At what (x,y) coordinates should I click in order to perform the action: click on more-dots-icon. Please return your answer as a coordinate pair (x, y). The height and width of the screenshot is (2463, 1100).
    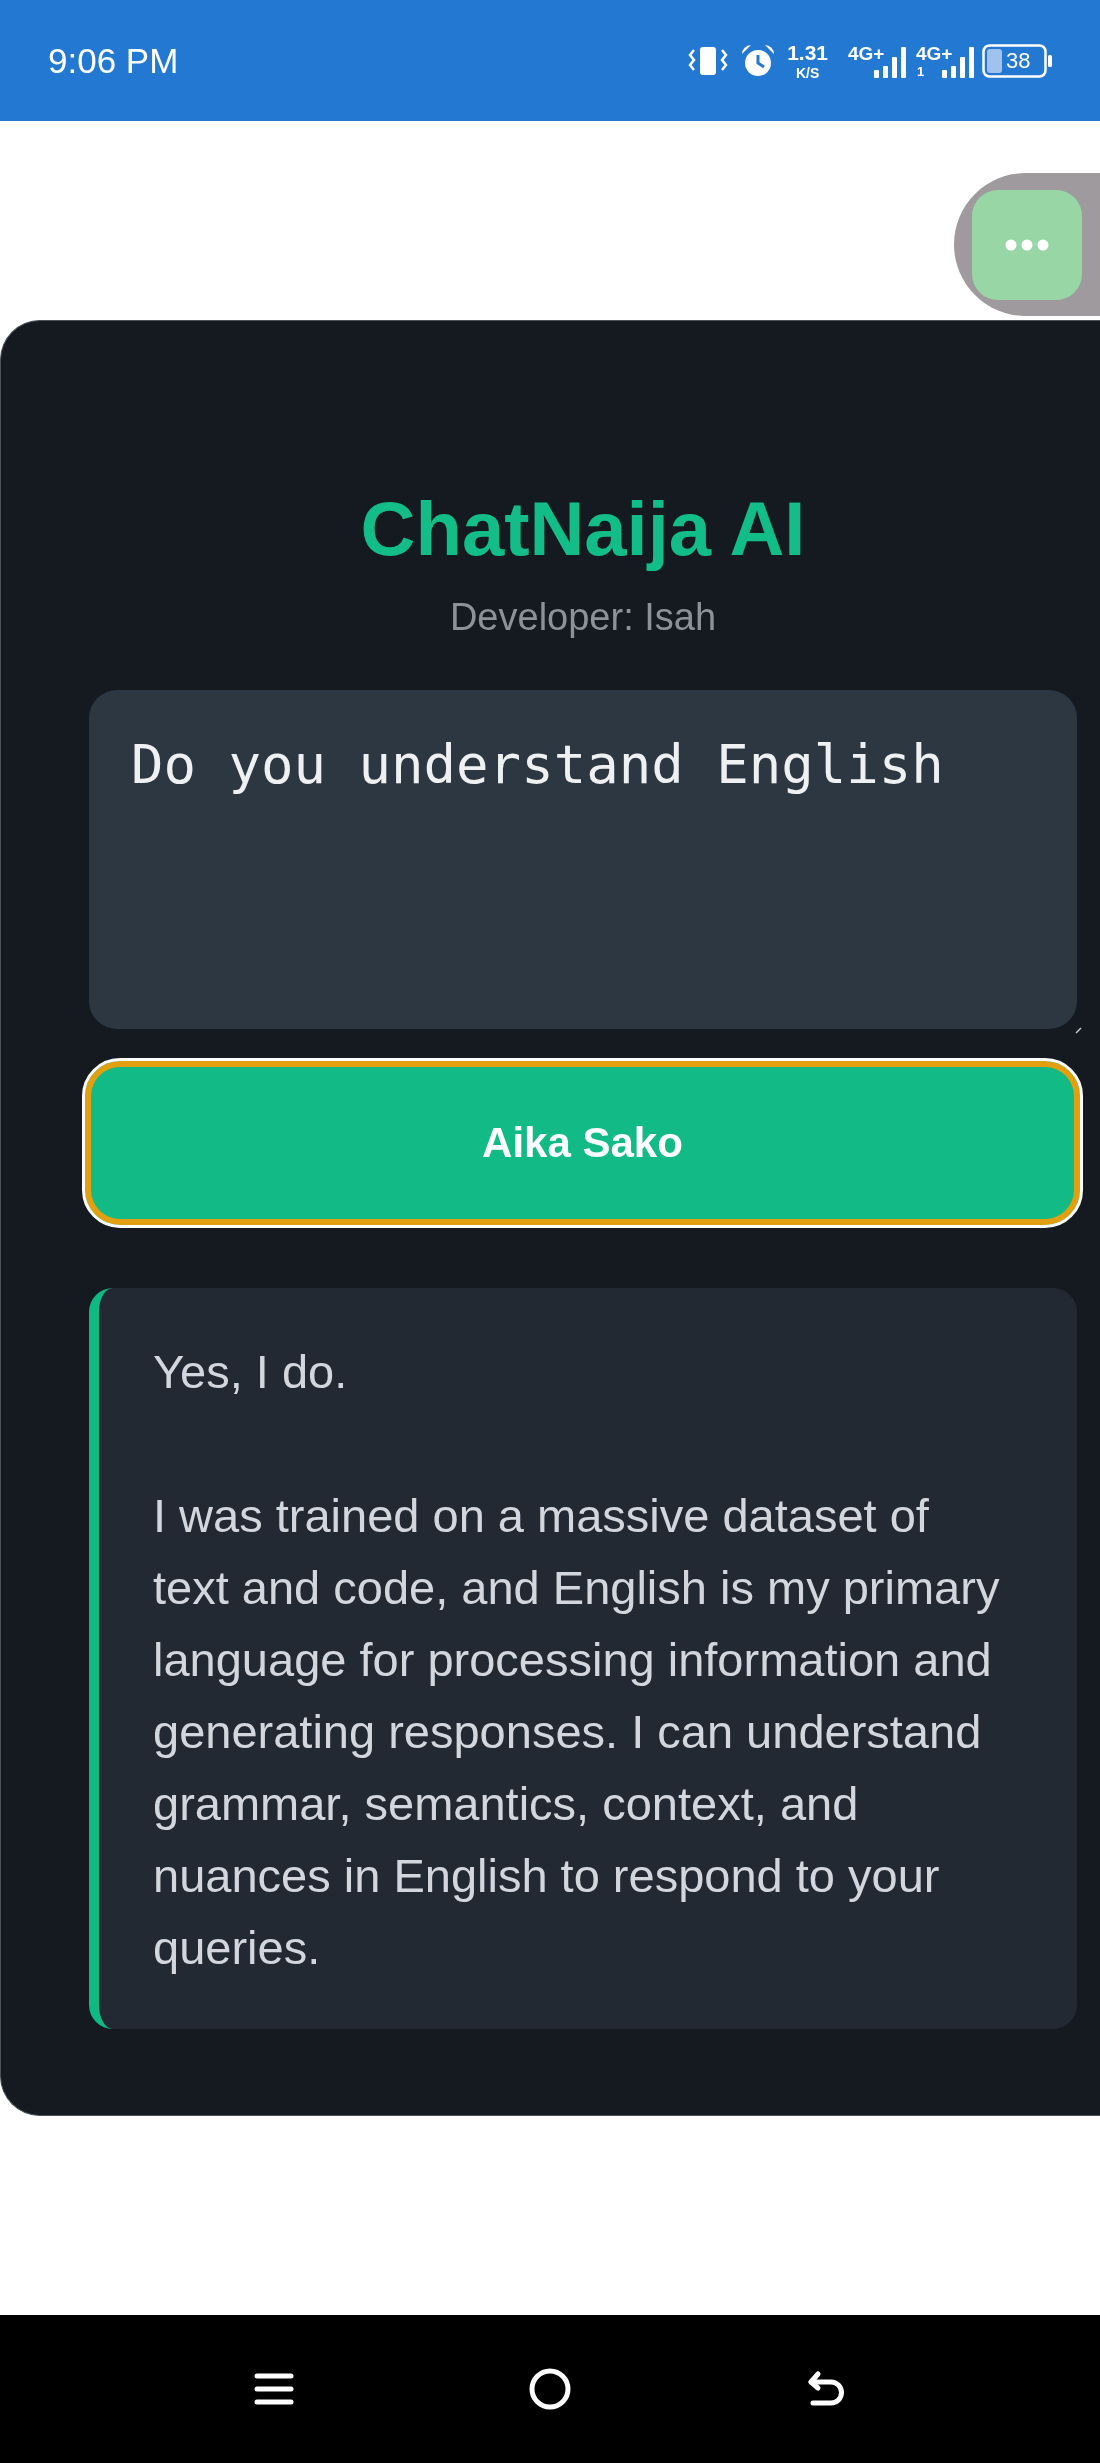
    Looking at the image, I should click on (1027, 244).